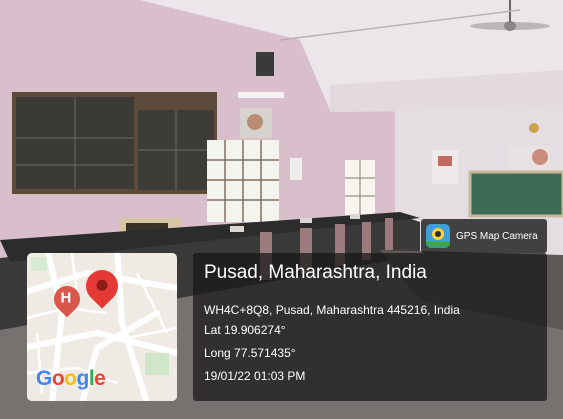 This screenshot has width=563, height=419. I want to click on map-thumbnail: H Google, so click(102, 327).